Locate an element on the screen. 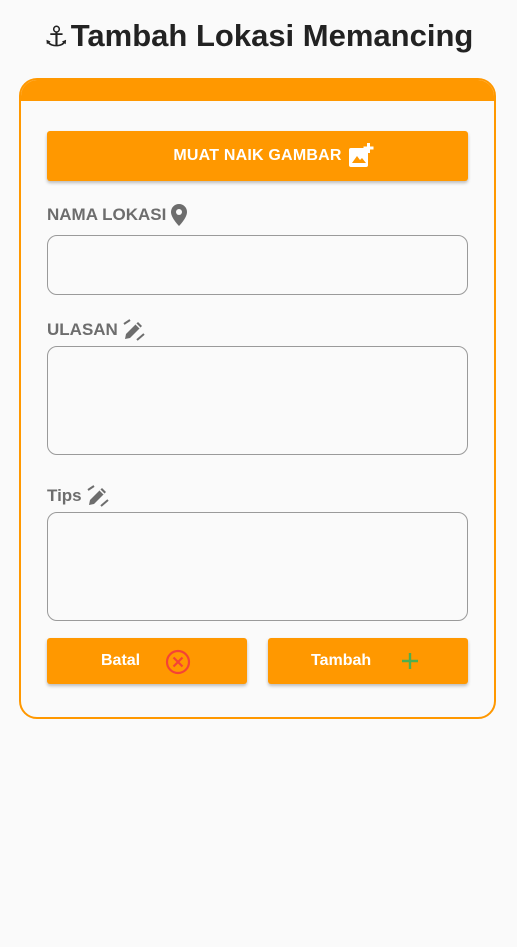 The width and height of the screenshot is (517, 947). tips-textarea is located at coordinates (257, 566).